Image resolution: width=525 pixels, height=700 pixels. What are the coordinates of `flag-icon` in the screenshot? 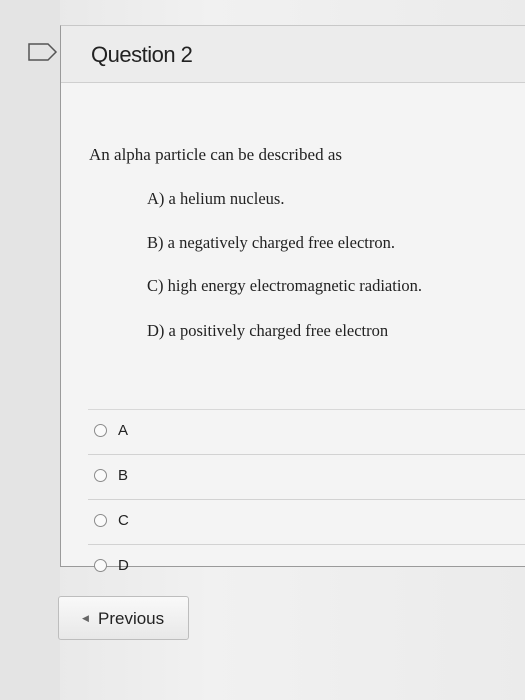 It's located at (43, 52).